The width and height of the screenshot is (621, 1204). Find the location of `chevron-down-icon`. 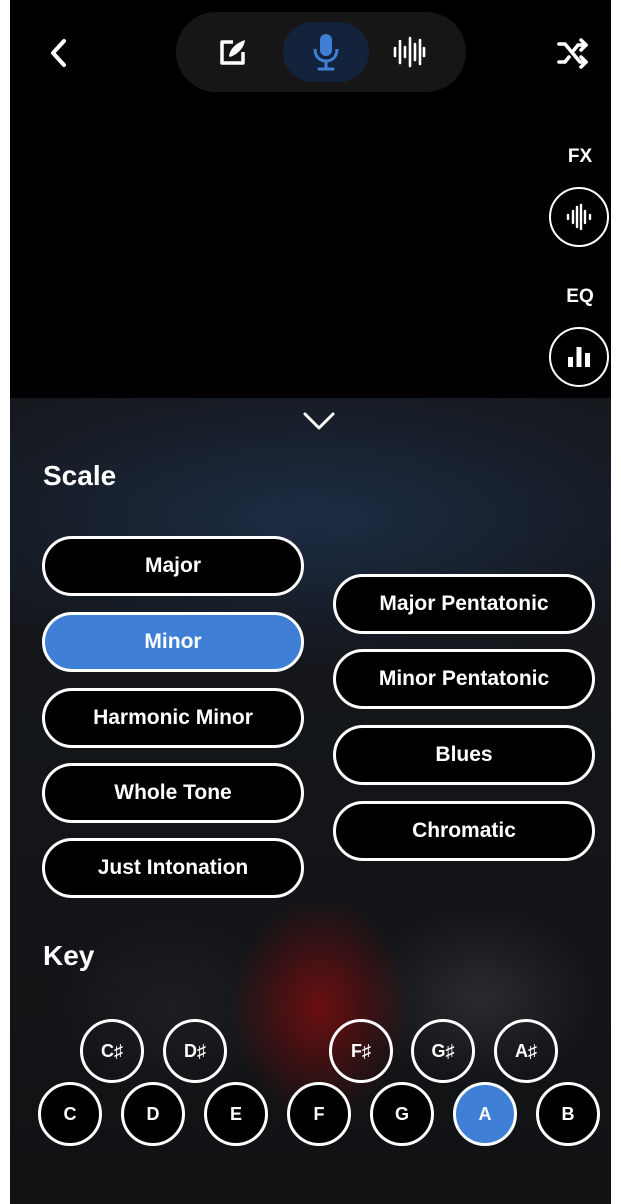

chevron-down-icon is located at coordinates (319, 421).